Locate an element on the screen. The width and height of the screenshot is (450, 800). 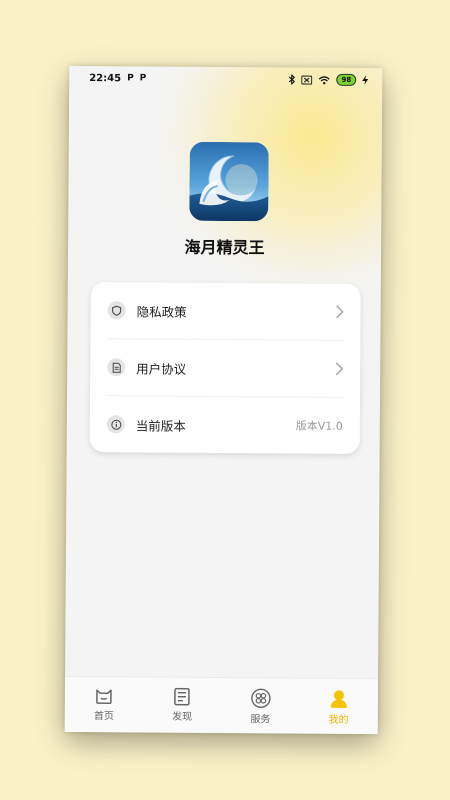
nav-label-home: 首页 is located at coordinates (103, 717).